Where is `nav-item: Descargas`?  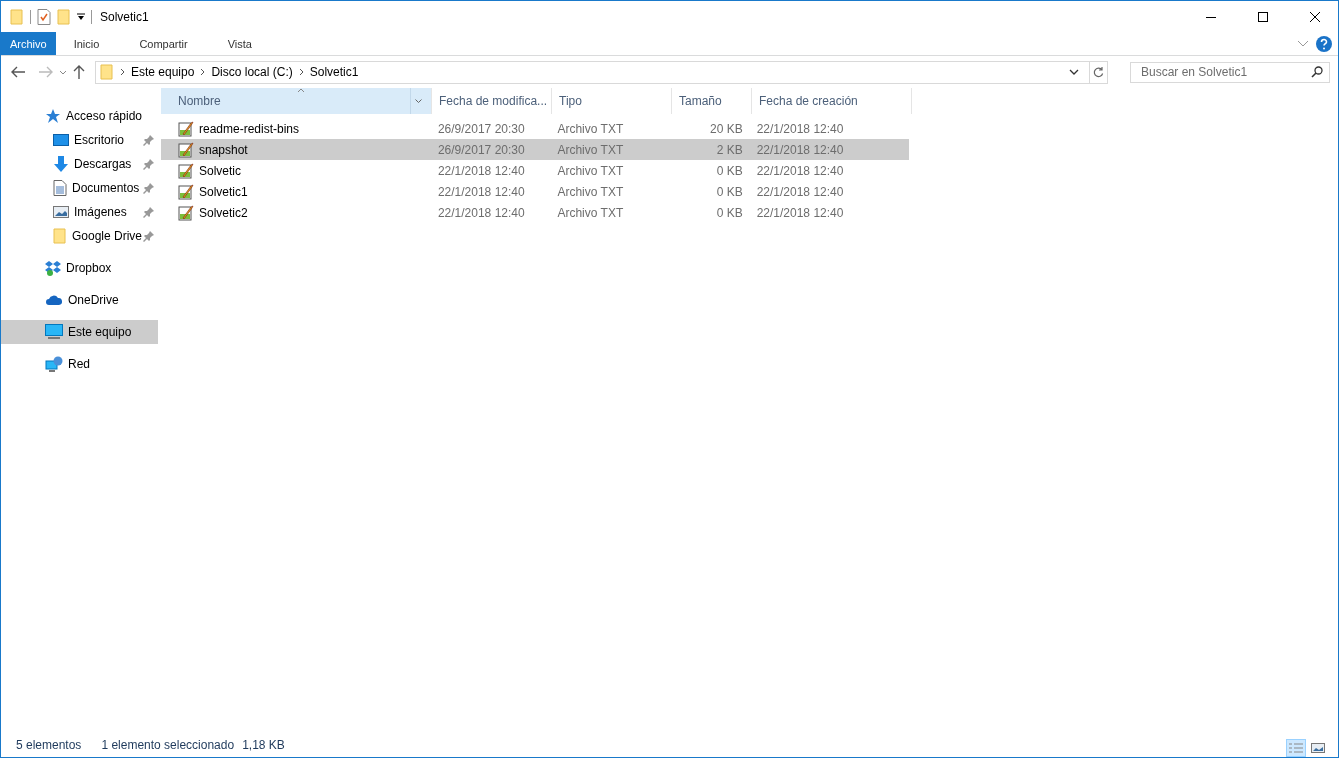 nav-item: Descargas is located at coordinates (79, 164).